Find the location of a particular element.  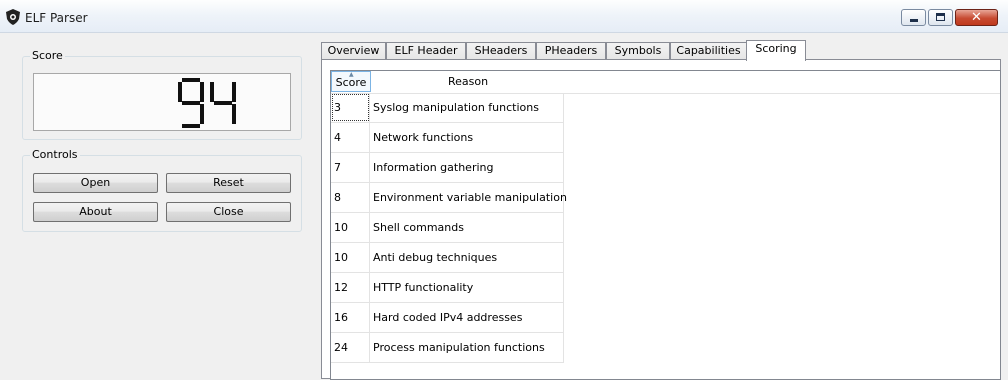

table-row: 12 HTTP functionality is located at coordinates (447, 288).